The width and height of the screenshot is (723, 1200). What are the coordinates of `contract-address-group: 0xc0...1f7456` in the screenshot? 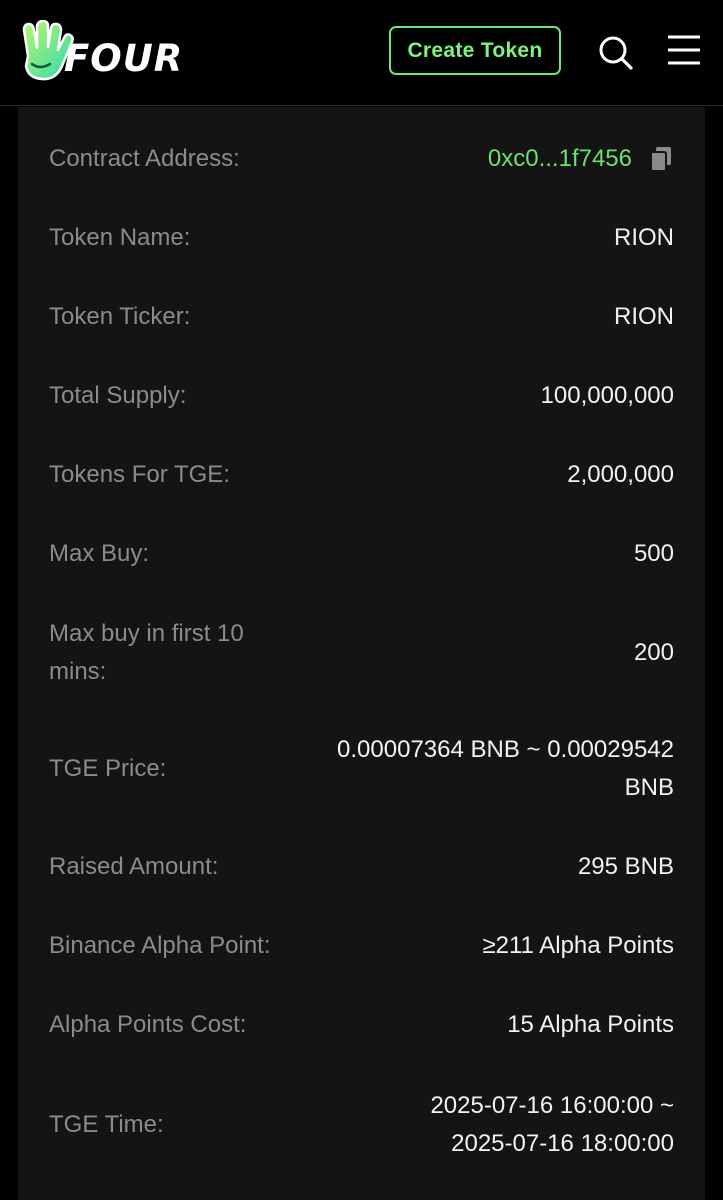 It's located at (581, 159).